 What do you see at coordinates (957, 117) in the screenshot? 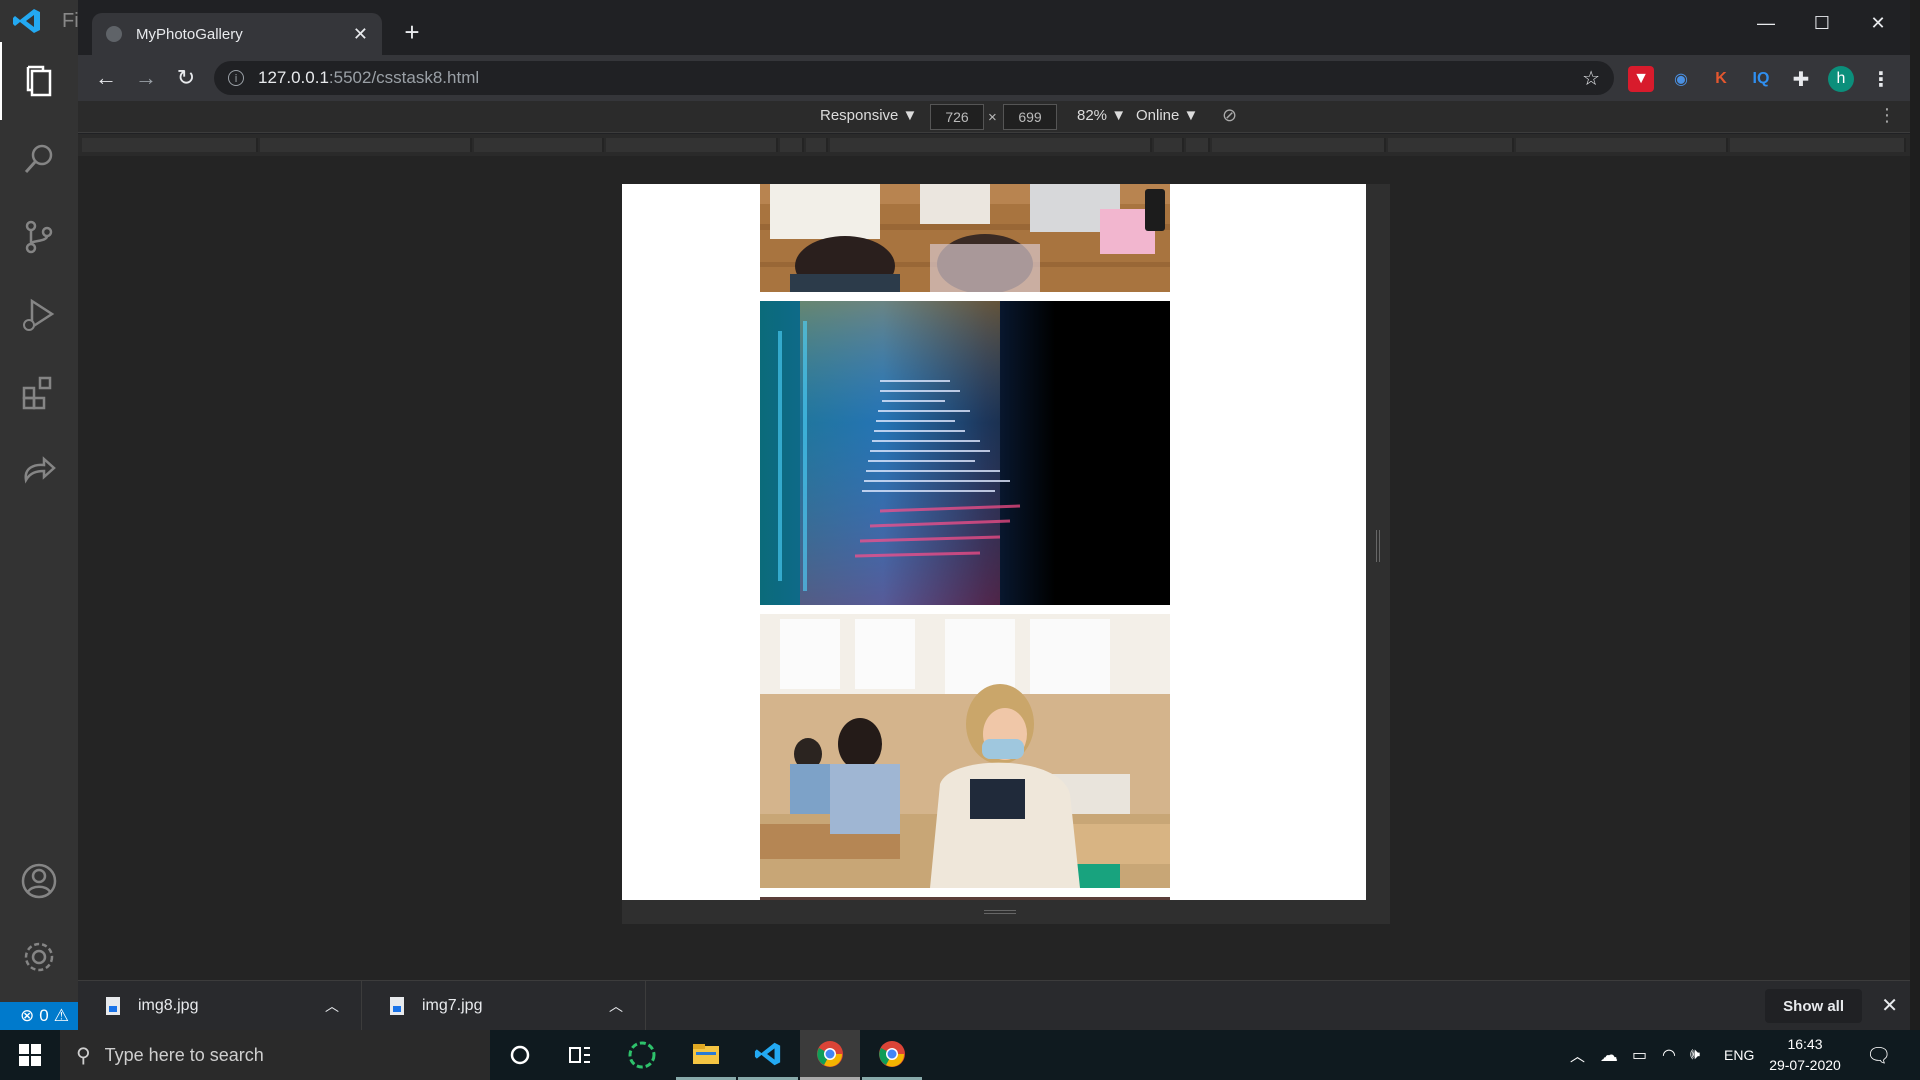
I see `viewport-width-input: 726` at bounding box center [957, 117].